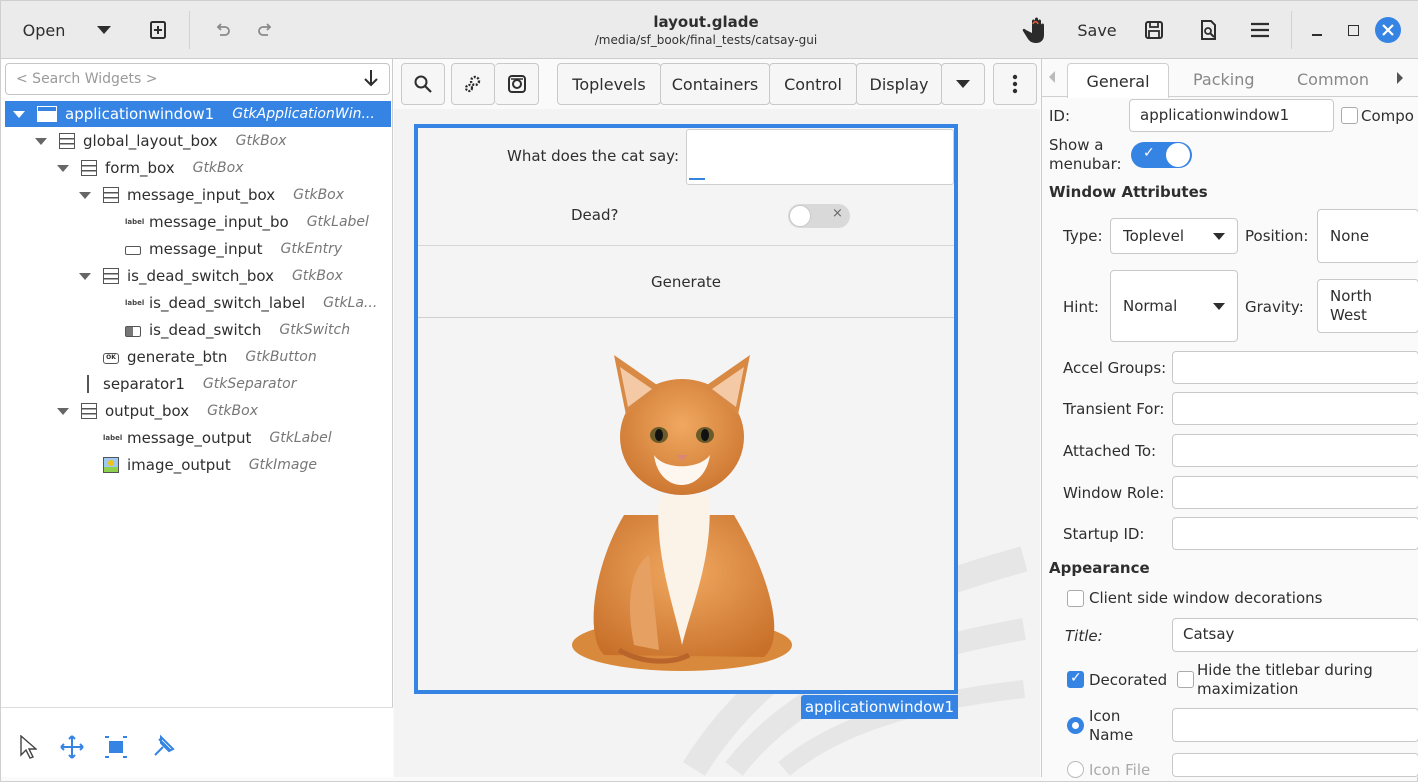  I want to click on inspector-button, so click(1033, 30).